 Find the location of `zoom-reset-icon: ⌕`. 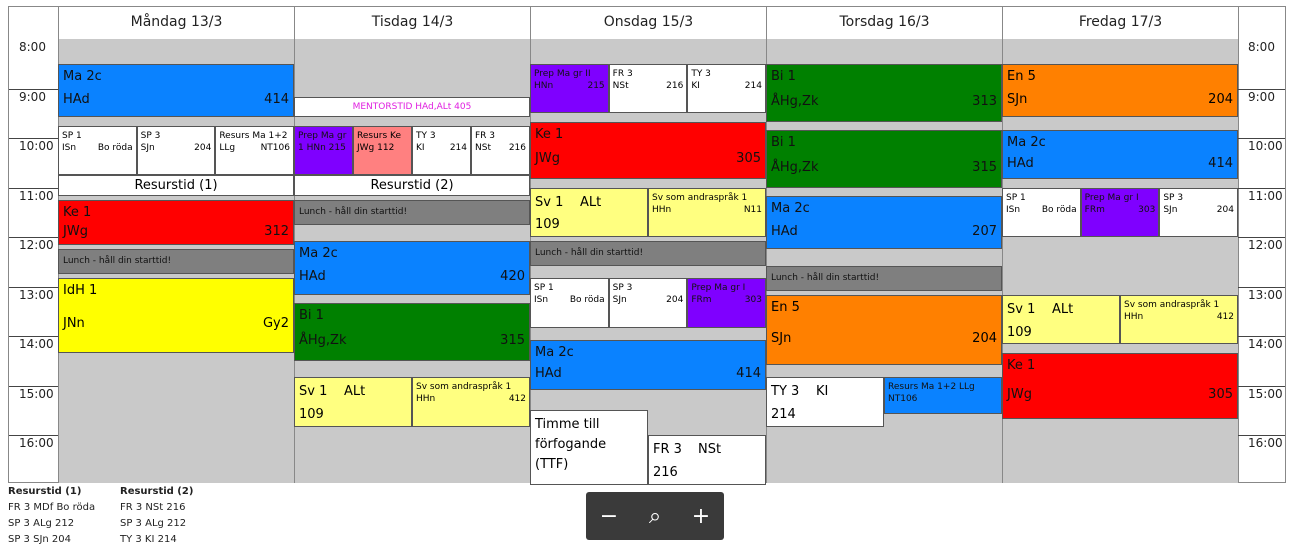

zoom-reset-icon: ⌕ is located at coordinates (655, 516).